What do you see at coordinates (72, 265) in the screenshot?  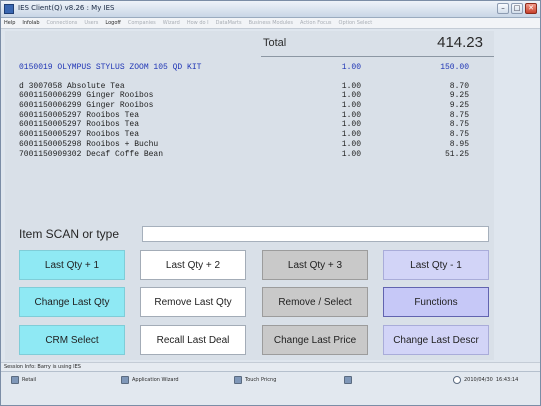 I see `last-qty-plus-1-button: Last Qty + 1` at bounding box center [72, 265].